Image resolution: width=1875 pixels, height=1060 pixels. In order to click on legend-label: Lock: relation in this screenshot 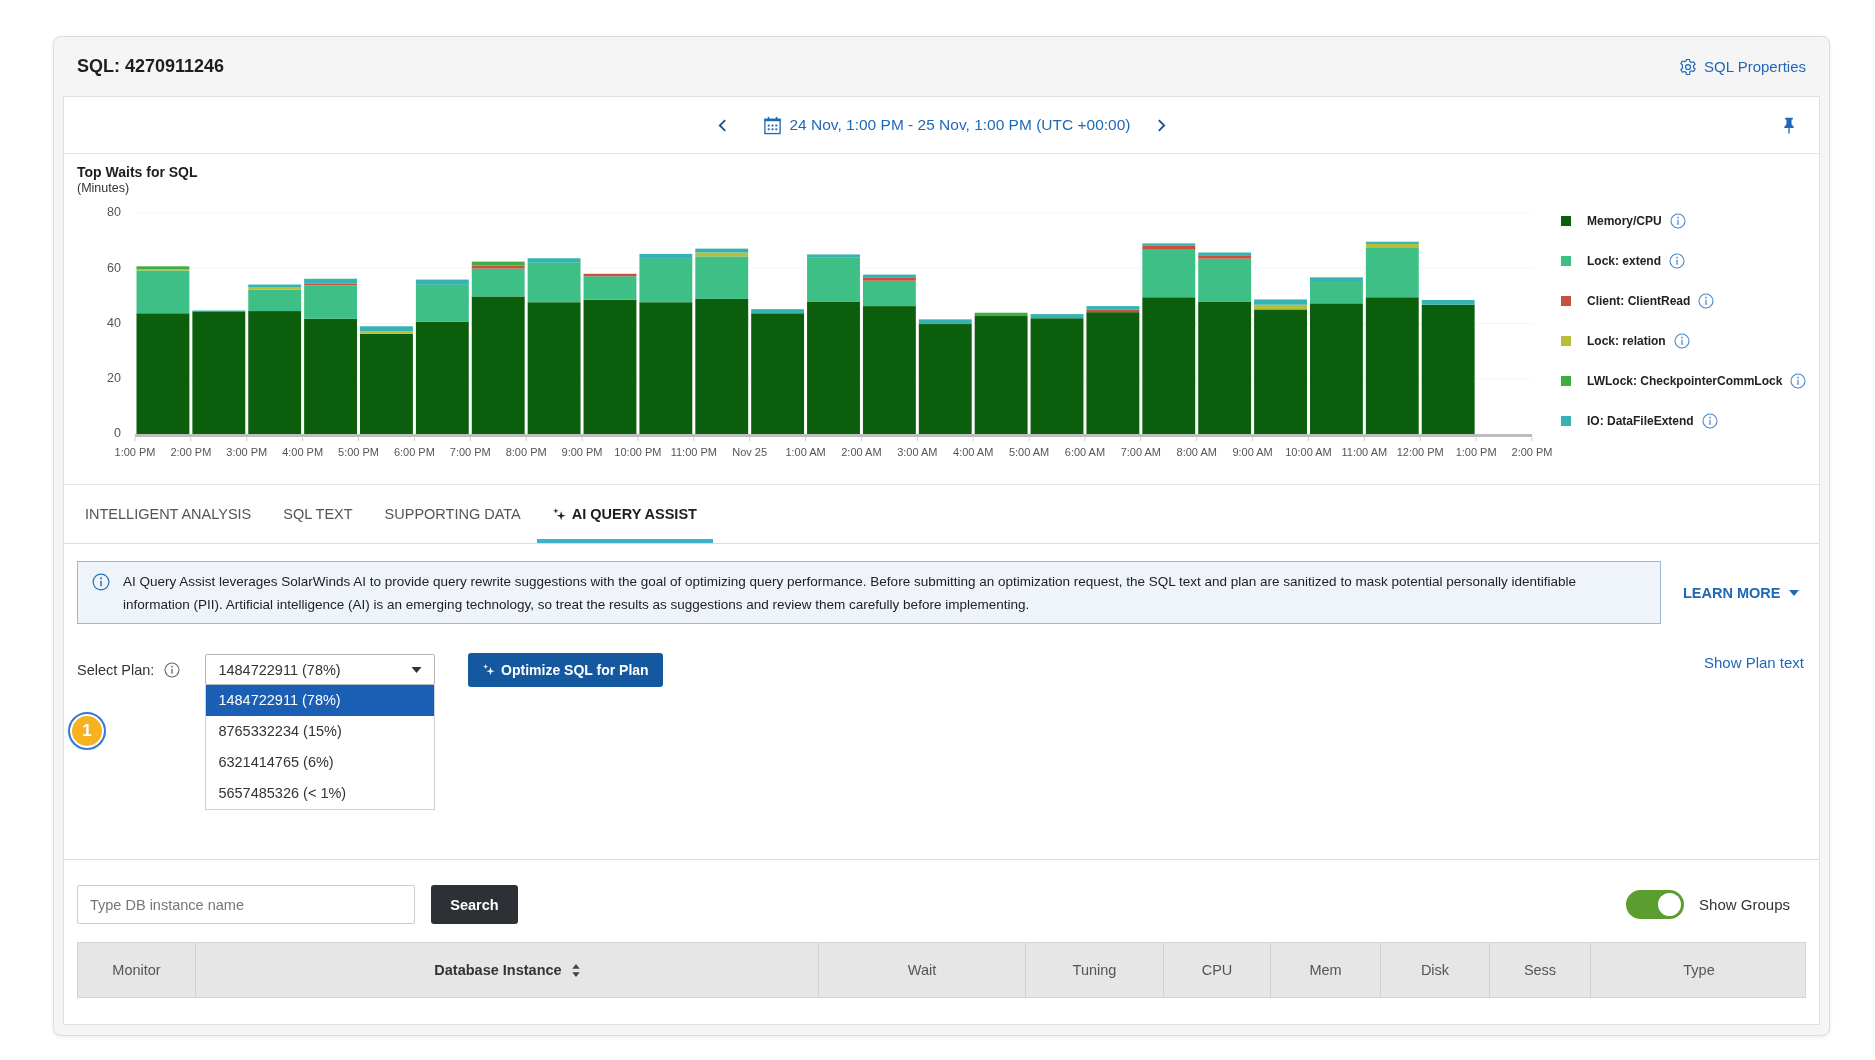, I will do `click(1626, 341)`.